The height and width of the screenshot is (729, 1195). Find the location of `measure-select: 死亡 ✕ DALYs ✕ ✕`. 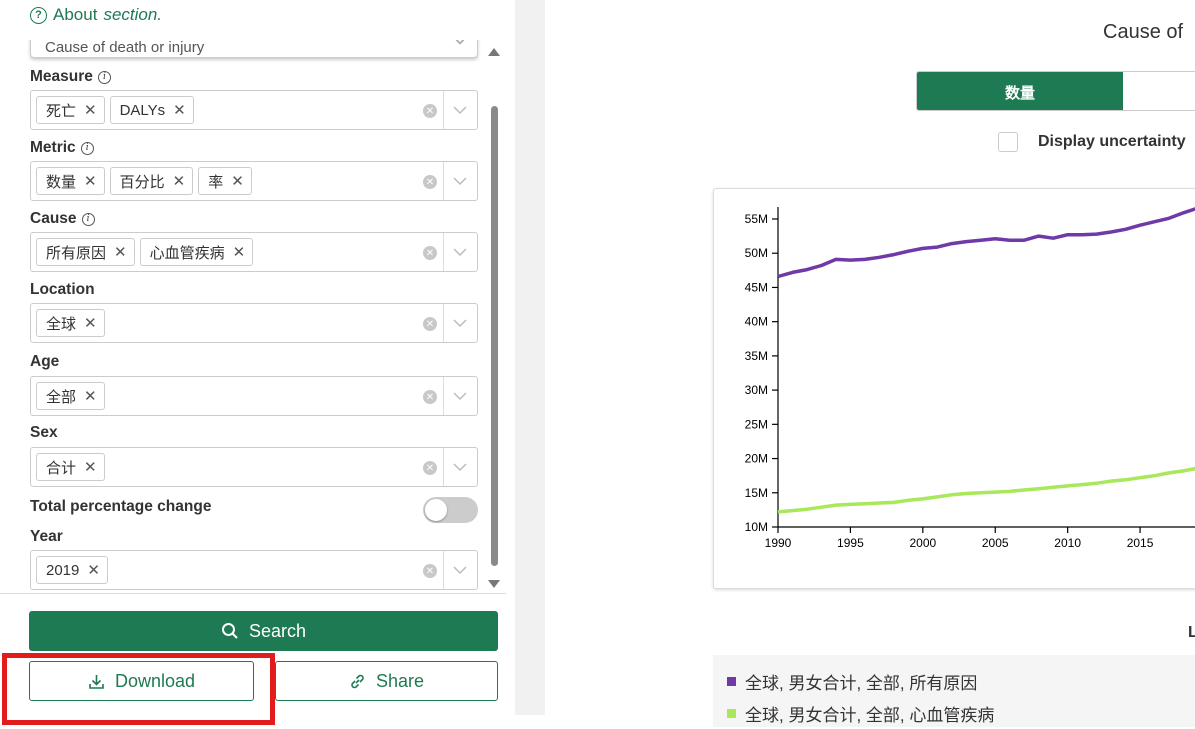

measure-select: 死亡 ✕ DALYs ✕ ✕ is located at coordinates (254, 110).